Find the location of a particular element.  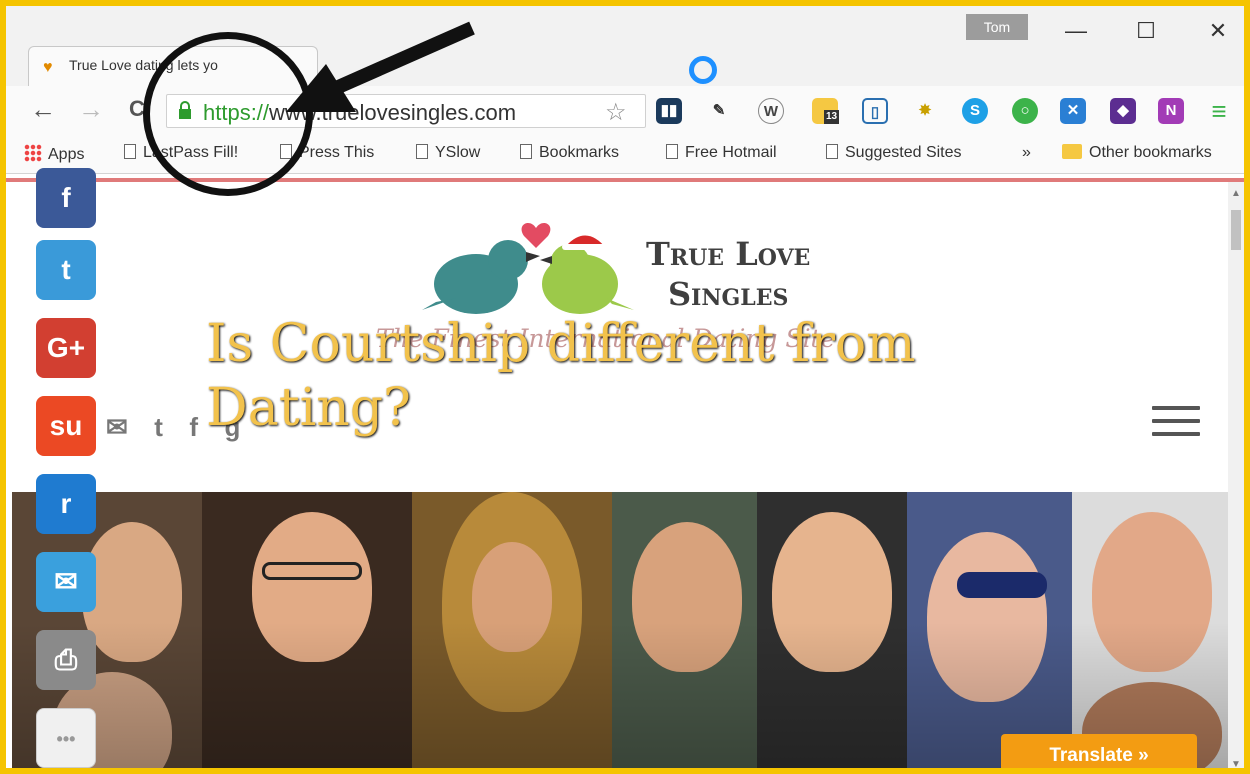

maximize-button: ☐ is located at coordinates (1146, 31).